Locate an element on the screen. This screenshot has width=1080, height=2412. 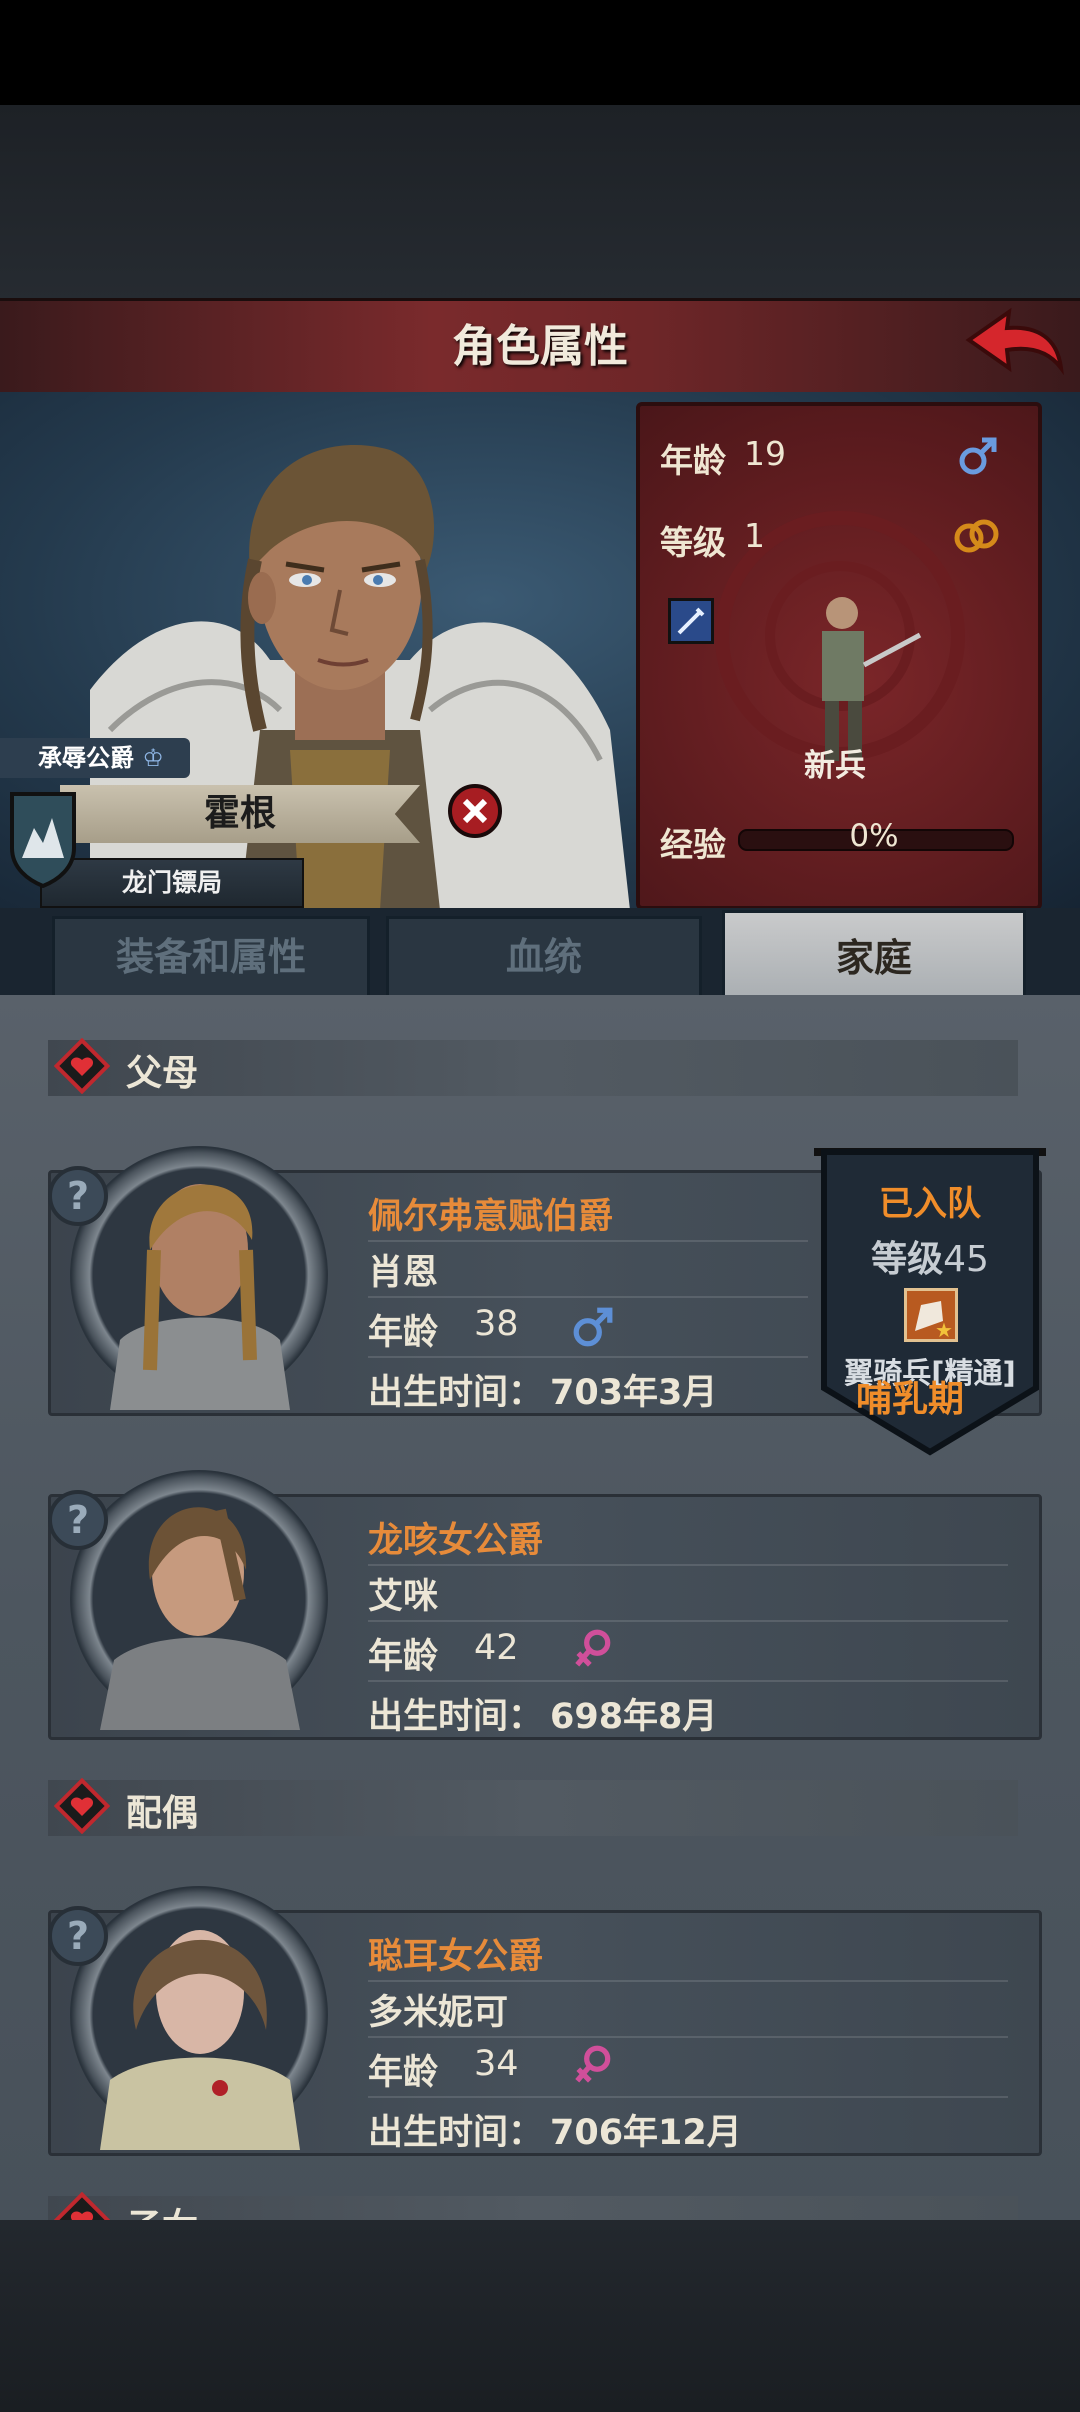
tab-equipment: 装备和属性 is located at coordinates (211, 957).